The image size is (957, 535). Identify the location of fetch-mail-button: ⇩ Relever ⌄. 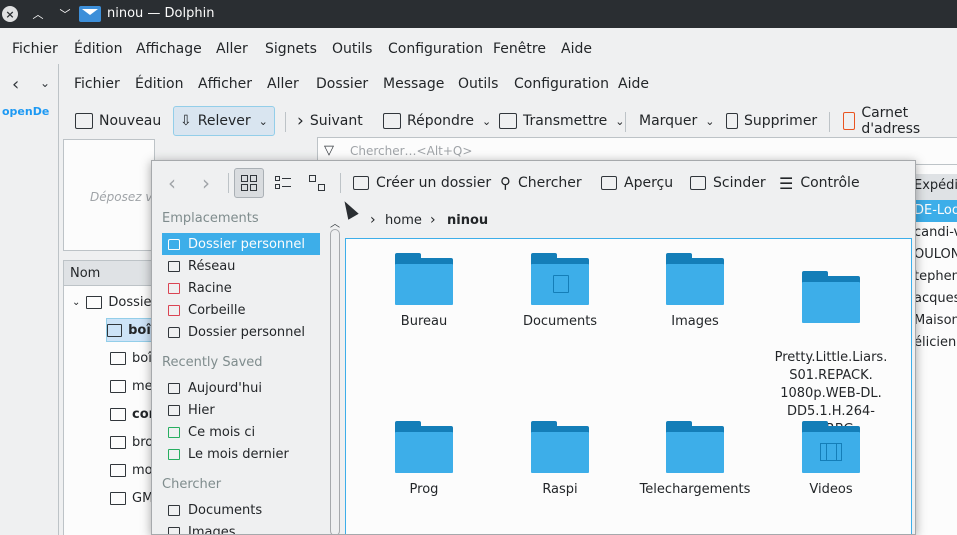
(224, 121).